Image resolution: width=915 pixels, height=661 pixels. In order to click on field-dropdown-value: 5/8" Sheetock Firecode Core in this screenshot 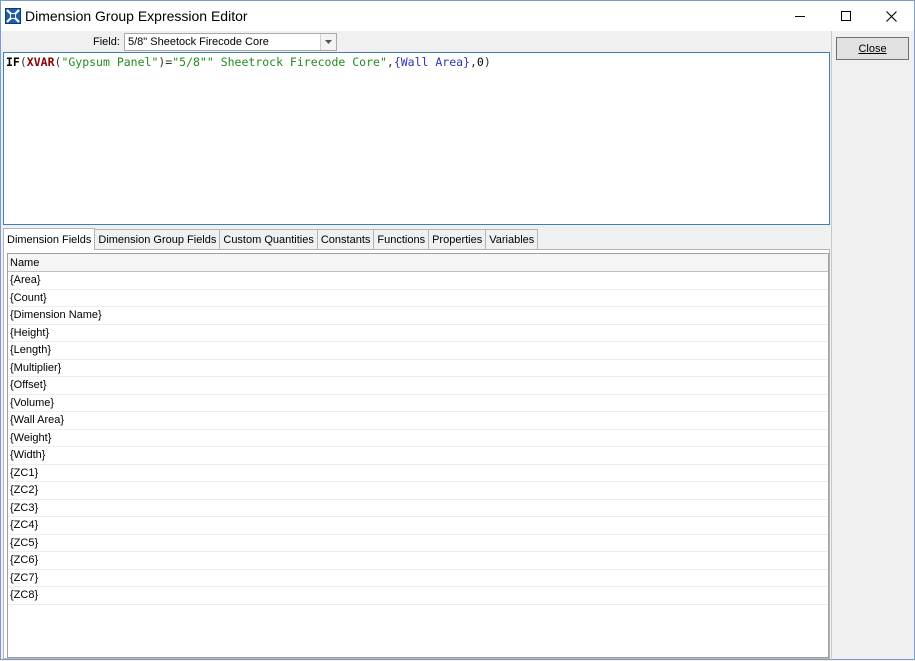, I will do `click(198, 42)`.